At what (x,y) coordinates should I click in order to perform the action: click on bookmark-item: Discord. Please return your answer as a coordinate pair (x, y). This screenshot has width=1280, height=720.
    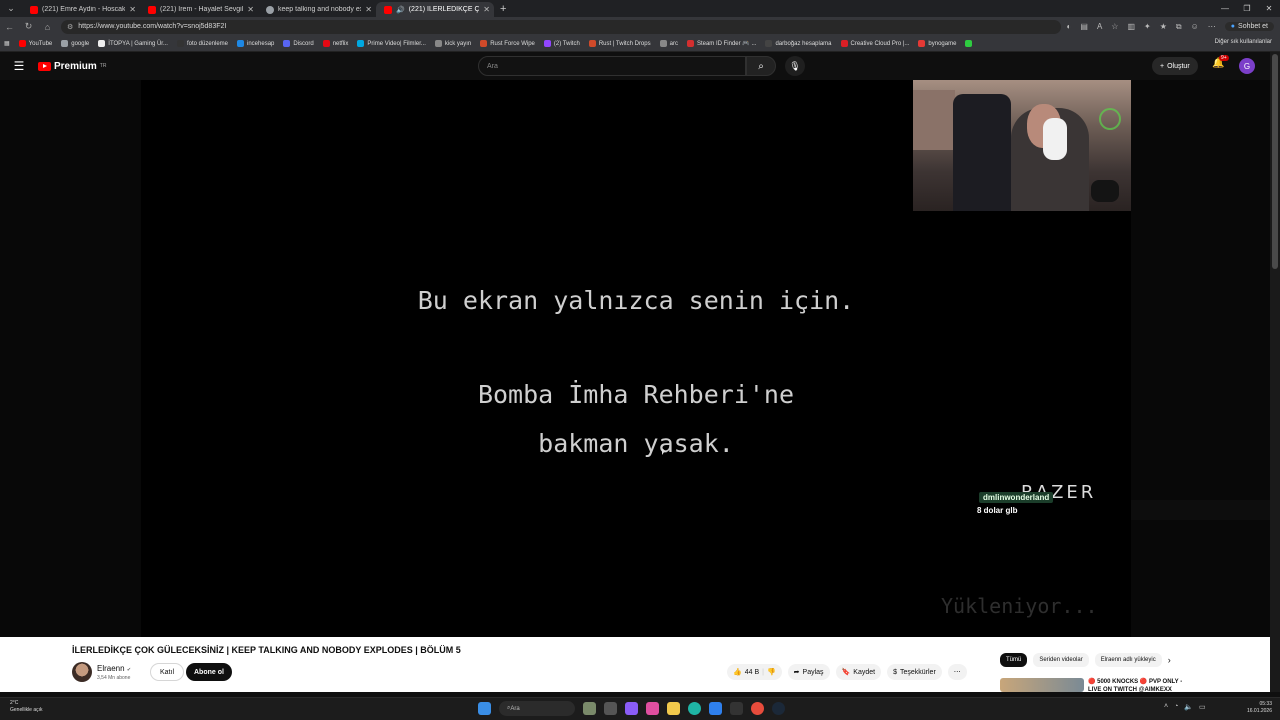
    Looking at the image, I should click on (298, 43).